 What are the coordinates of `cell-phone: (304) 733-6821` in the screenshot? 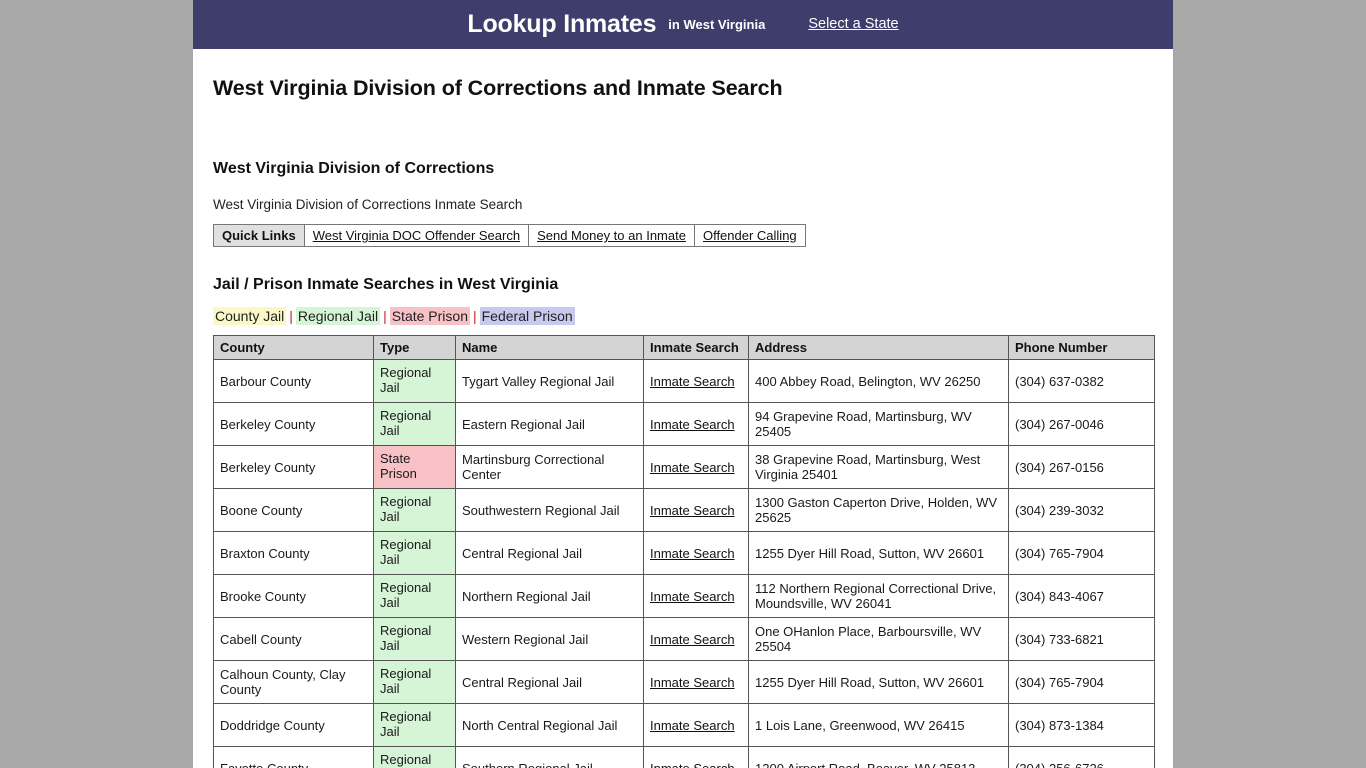 It's located at (1081, 639).